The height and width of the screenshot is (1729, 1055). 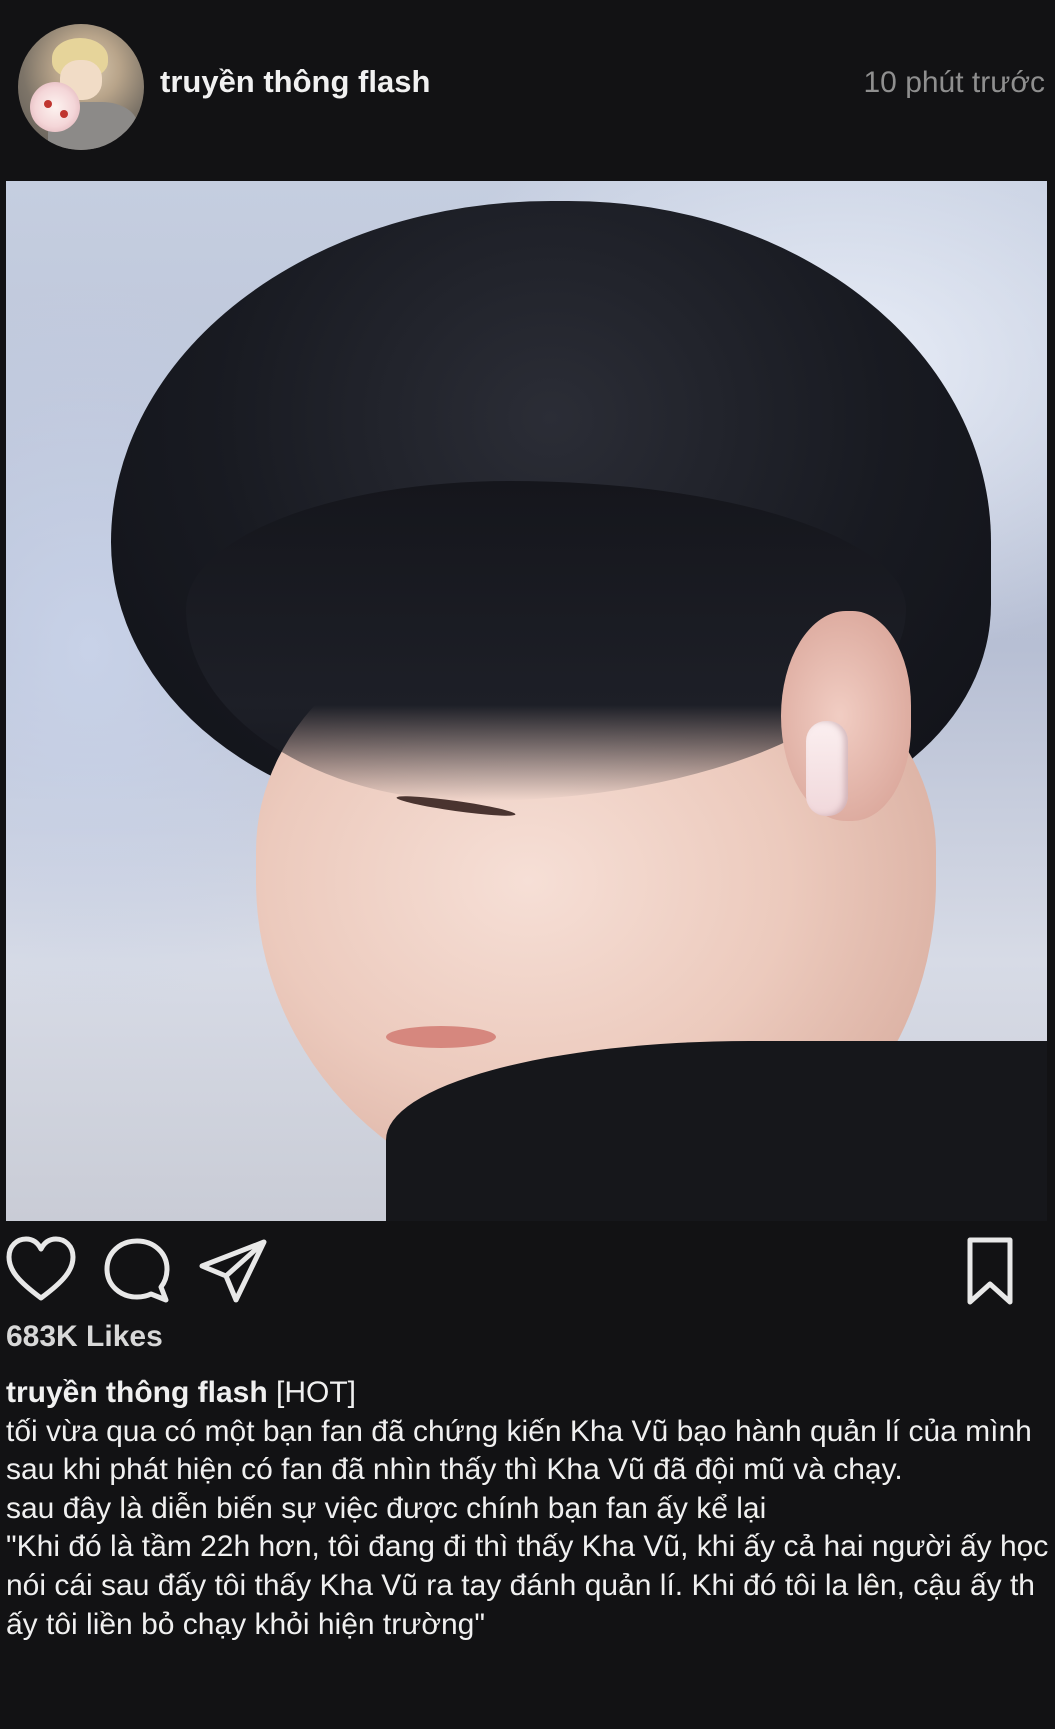 What do you see at coordinates (137, 1271) in the screenshot?
I see `comment-icon` at bounding box center [137, 1271].